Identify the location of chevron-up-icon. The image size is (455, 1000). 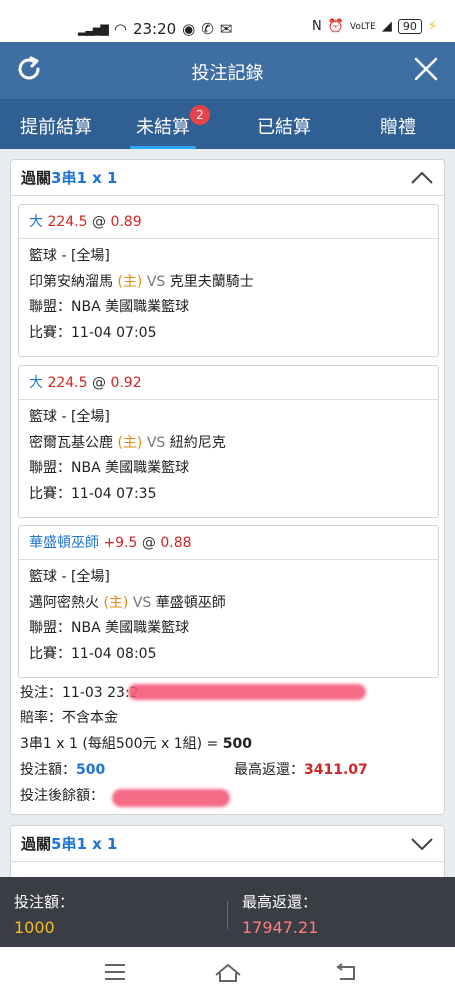
(422, 178).